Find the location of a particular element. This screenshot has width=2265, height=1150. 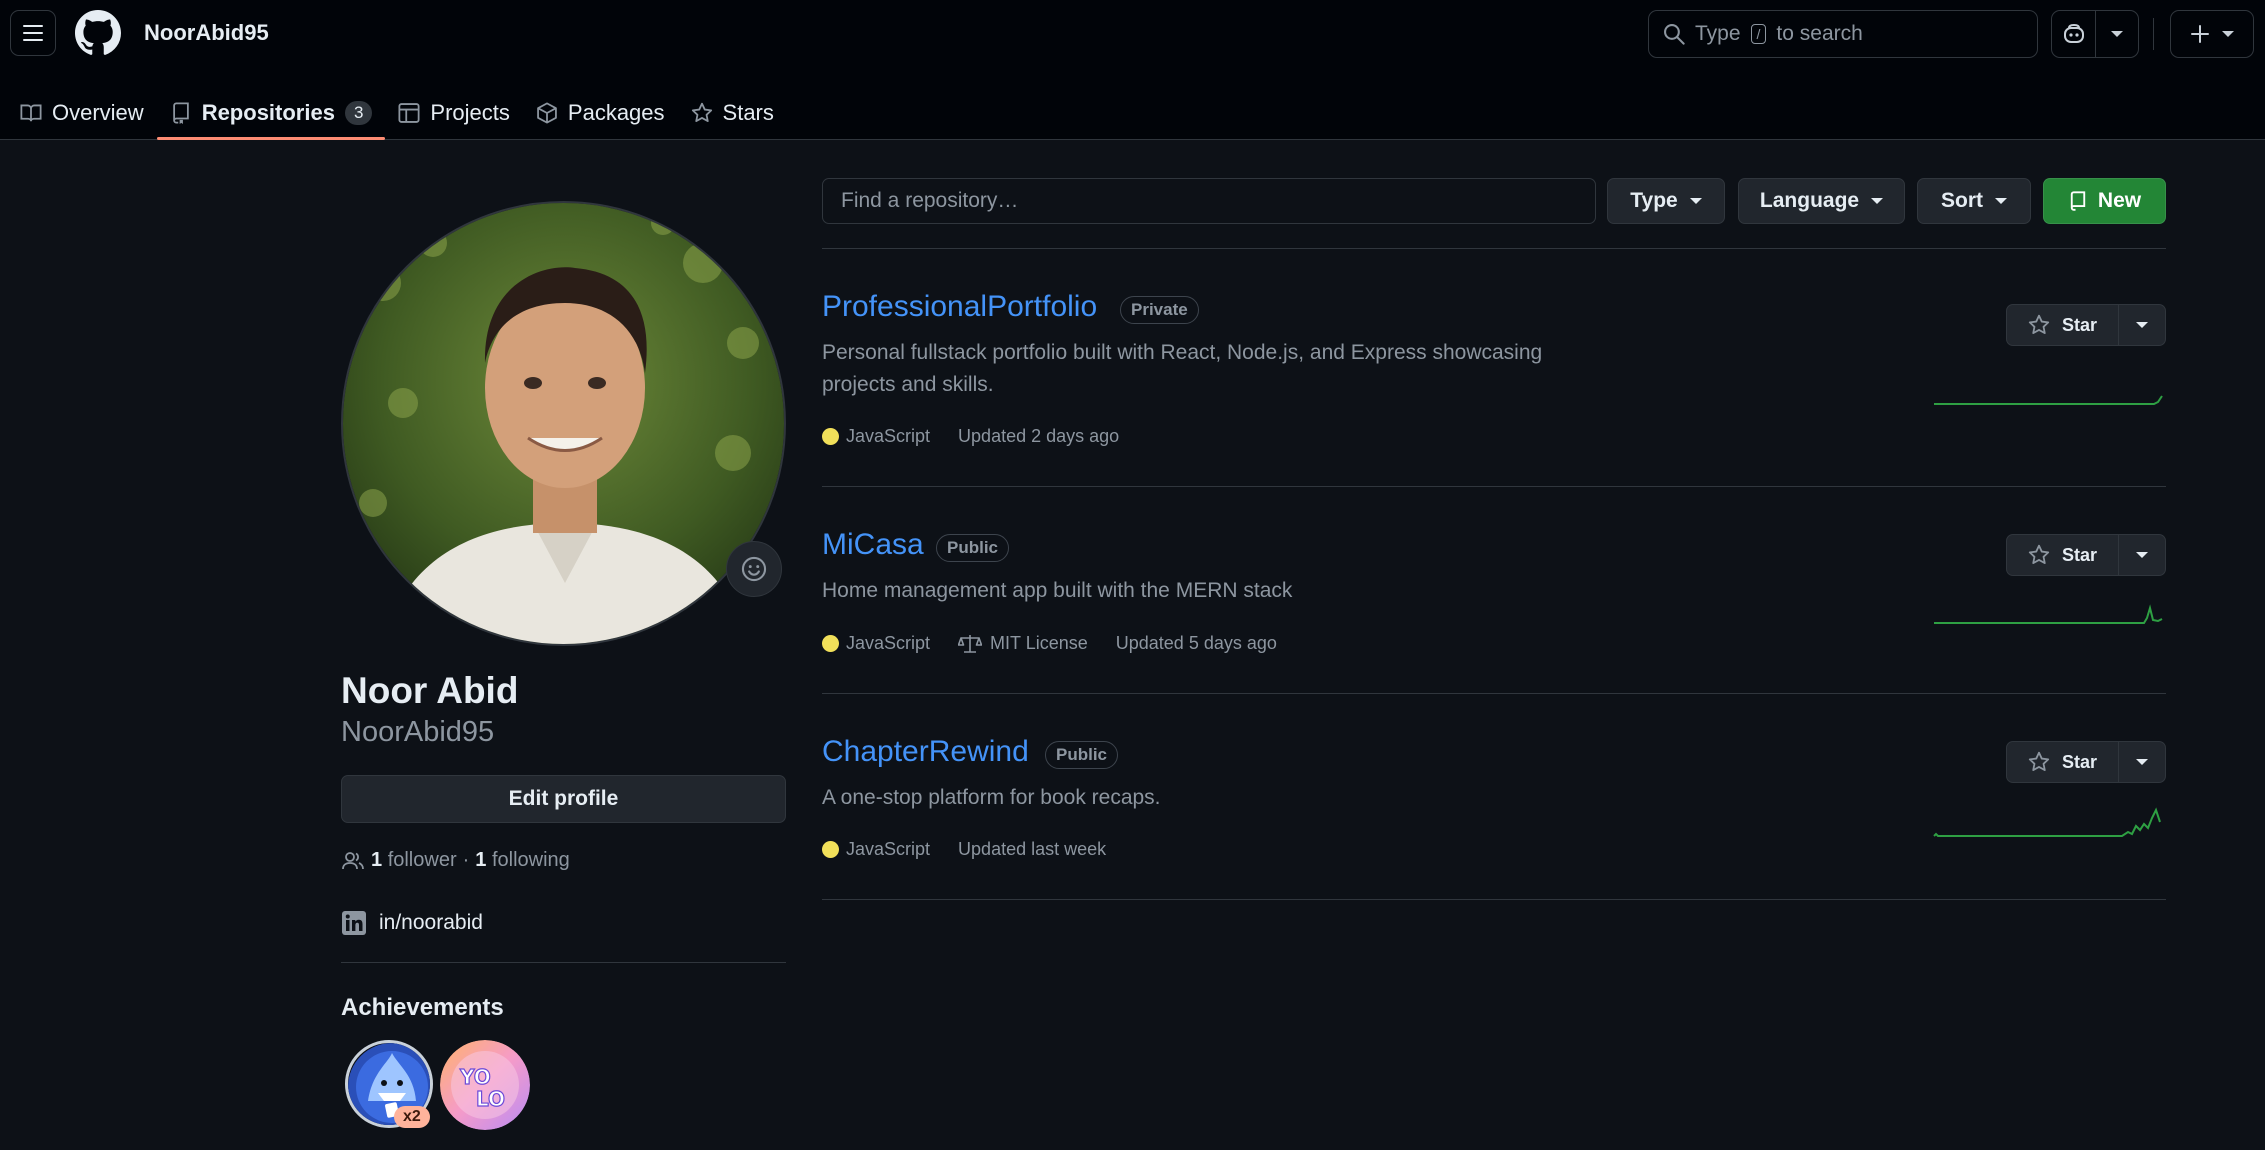

language-filter-button: Language is located at coordinates (1821, 201).